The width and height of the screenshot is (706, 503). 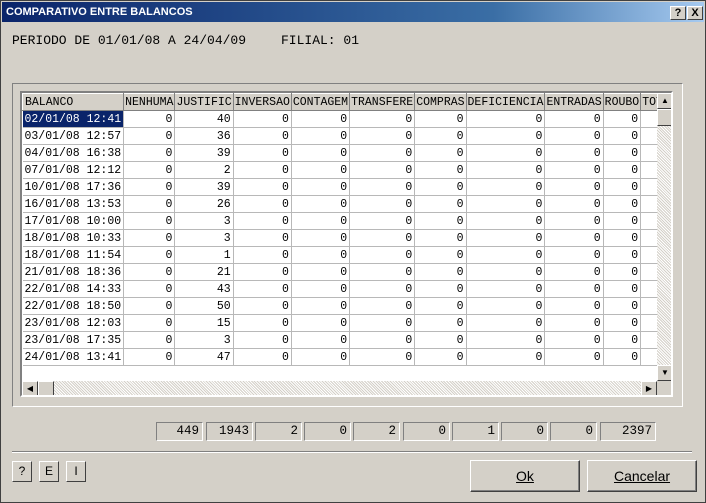 I want to click on column-header-contagem: CONTAGEM, so click(x=320, y=102).